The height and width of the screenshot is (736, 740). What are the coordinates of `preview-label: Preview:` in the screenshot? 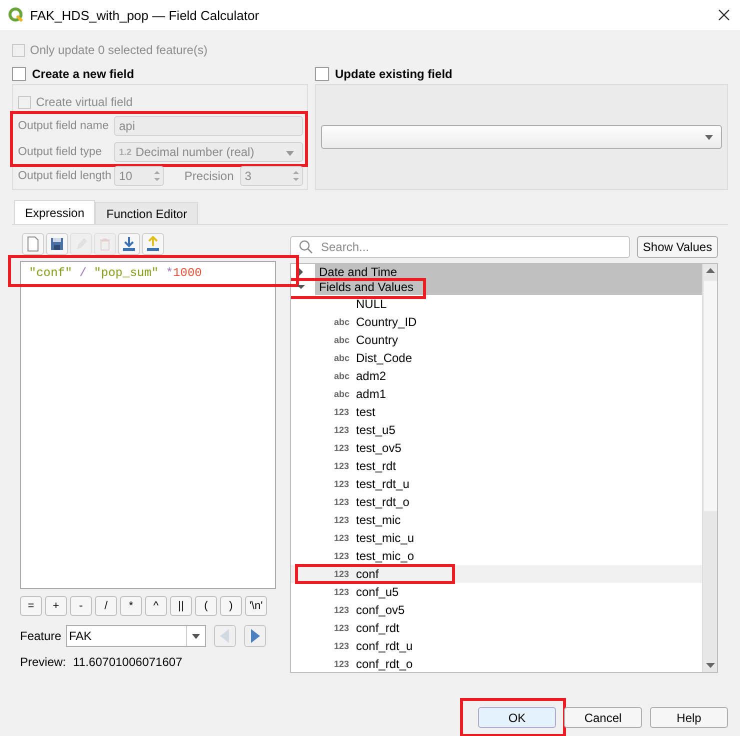 It's located at (43, 662).